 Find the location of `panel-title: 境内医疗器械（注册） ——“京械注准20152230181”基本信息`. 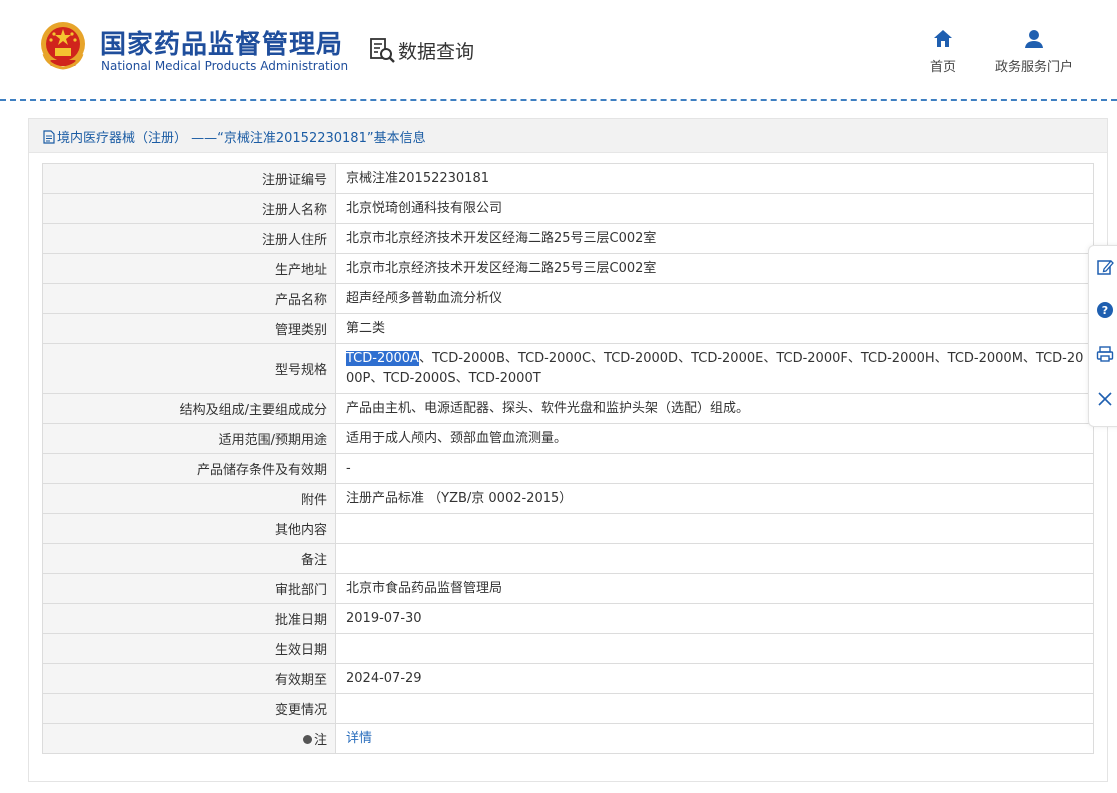

panel-title: 境内医疗器械（注册） ——“京械注准20152230181”基本信息 is located at coordinates (234, 136).